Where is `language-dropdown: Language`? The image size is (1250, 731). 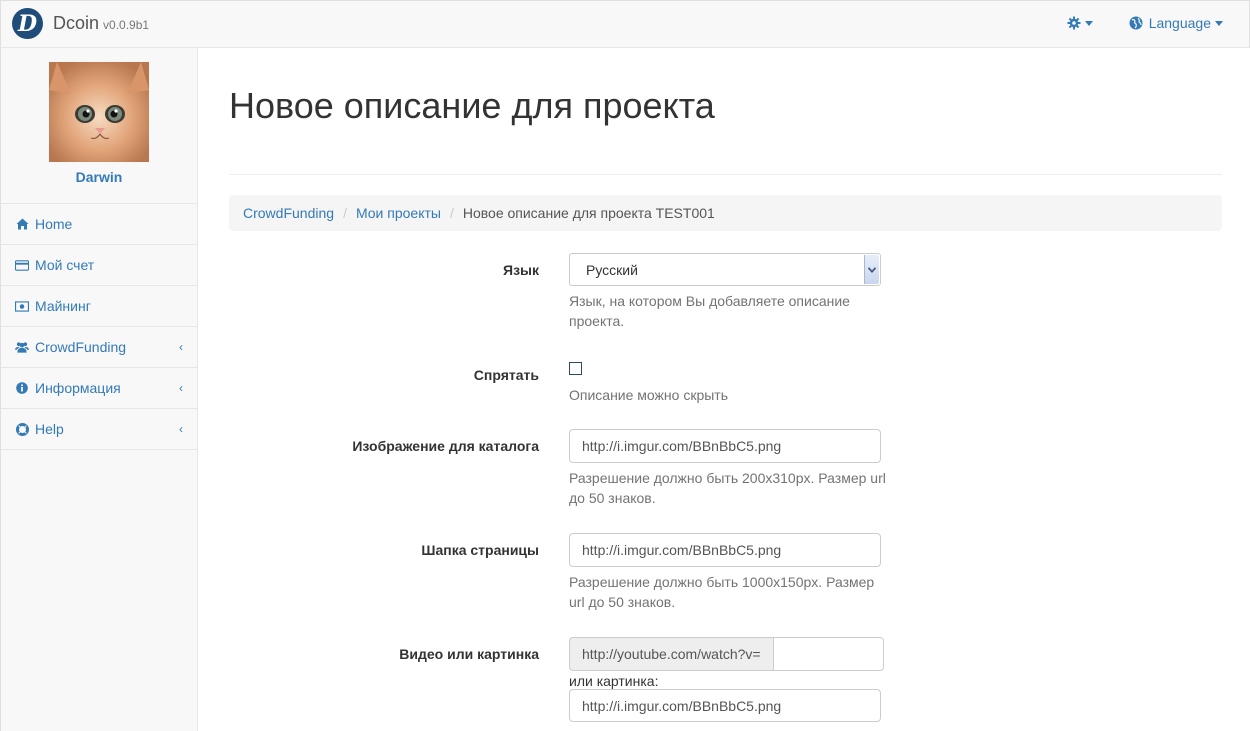 language-dropdown: Language is located at coordinates (1176, 23).